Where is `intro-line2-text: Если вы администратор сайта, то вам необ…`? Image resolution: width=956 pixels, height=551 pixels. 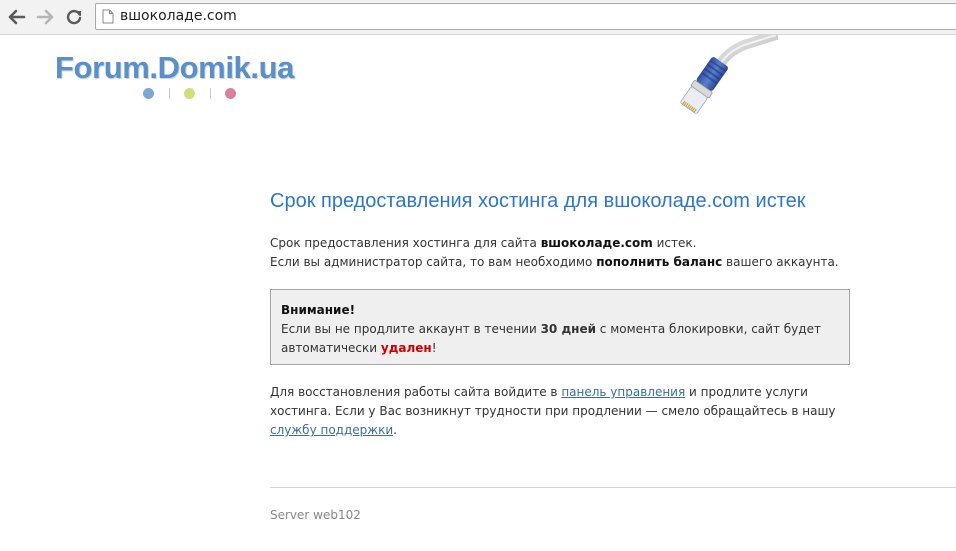 intro-line2-text: Если вы администратор сайта, то вам необ… is located at coordinates (433, 262).